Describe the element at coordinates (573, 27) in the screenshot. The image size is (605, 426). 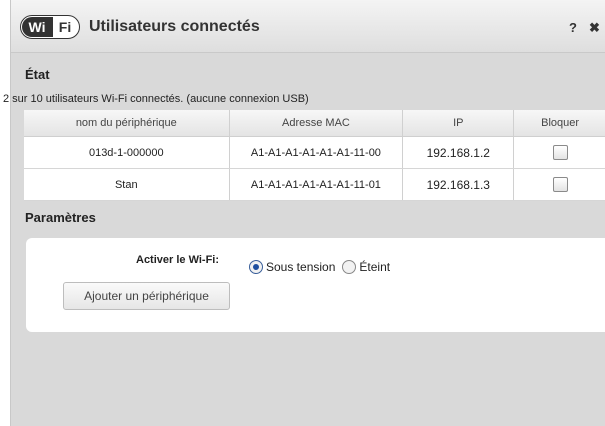
I see `help-button: ?` at that location.